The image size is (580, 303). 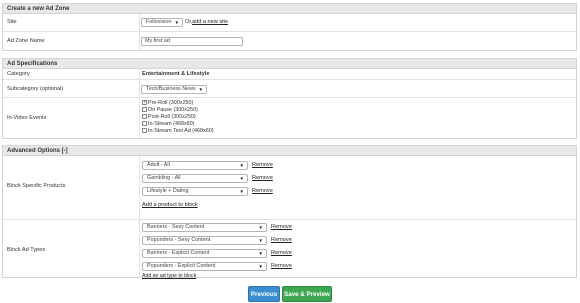 What do you see at coordinates (289, 23) in the screenshot?
I see `site-row: Site Foliovision ▼ Or, add a new site` at bounding box center [289, 23].